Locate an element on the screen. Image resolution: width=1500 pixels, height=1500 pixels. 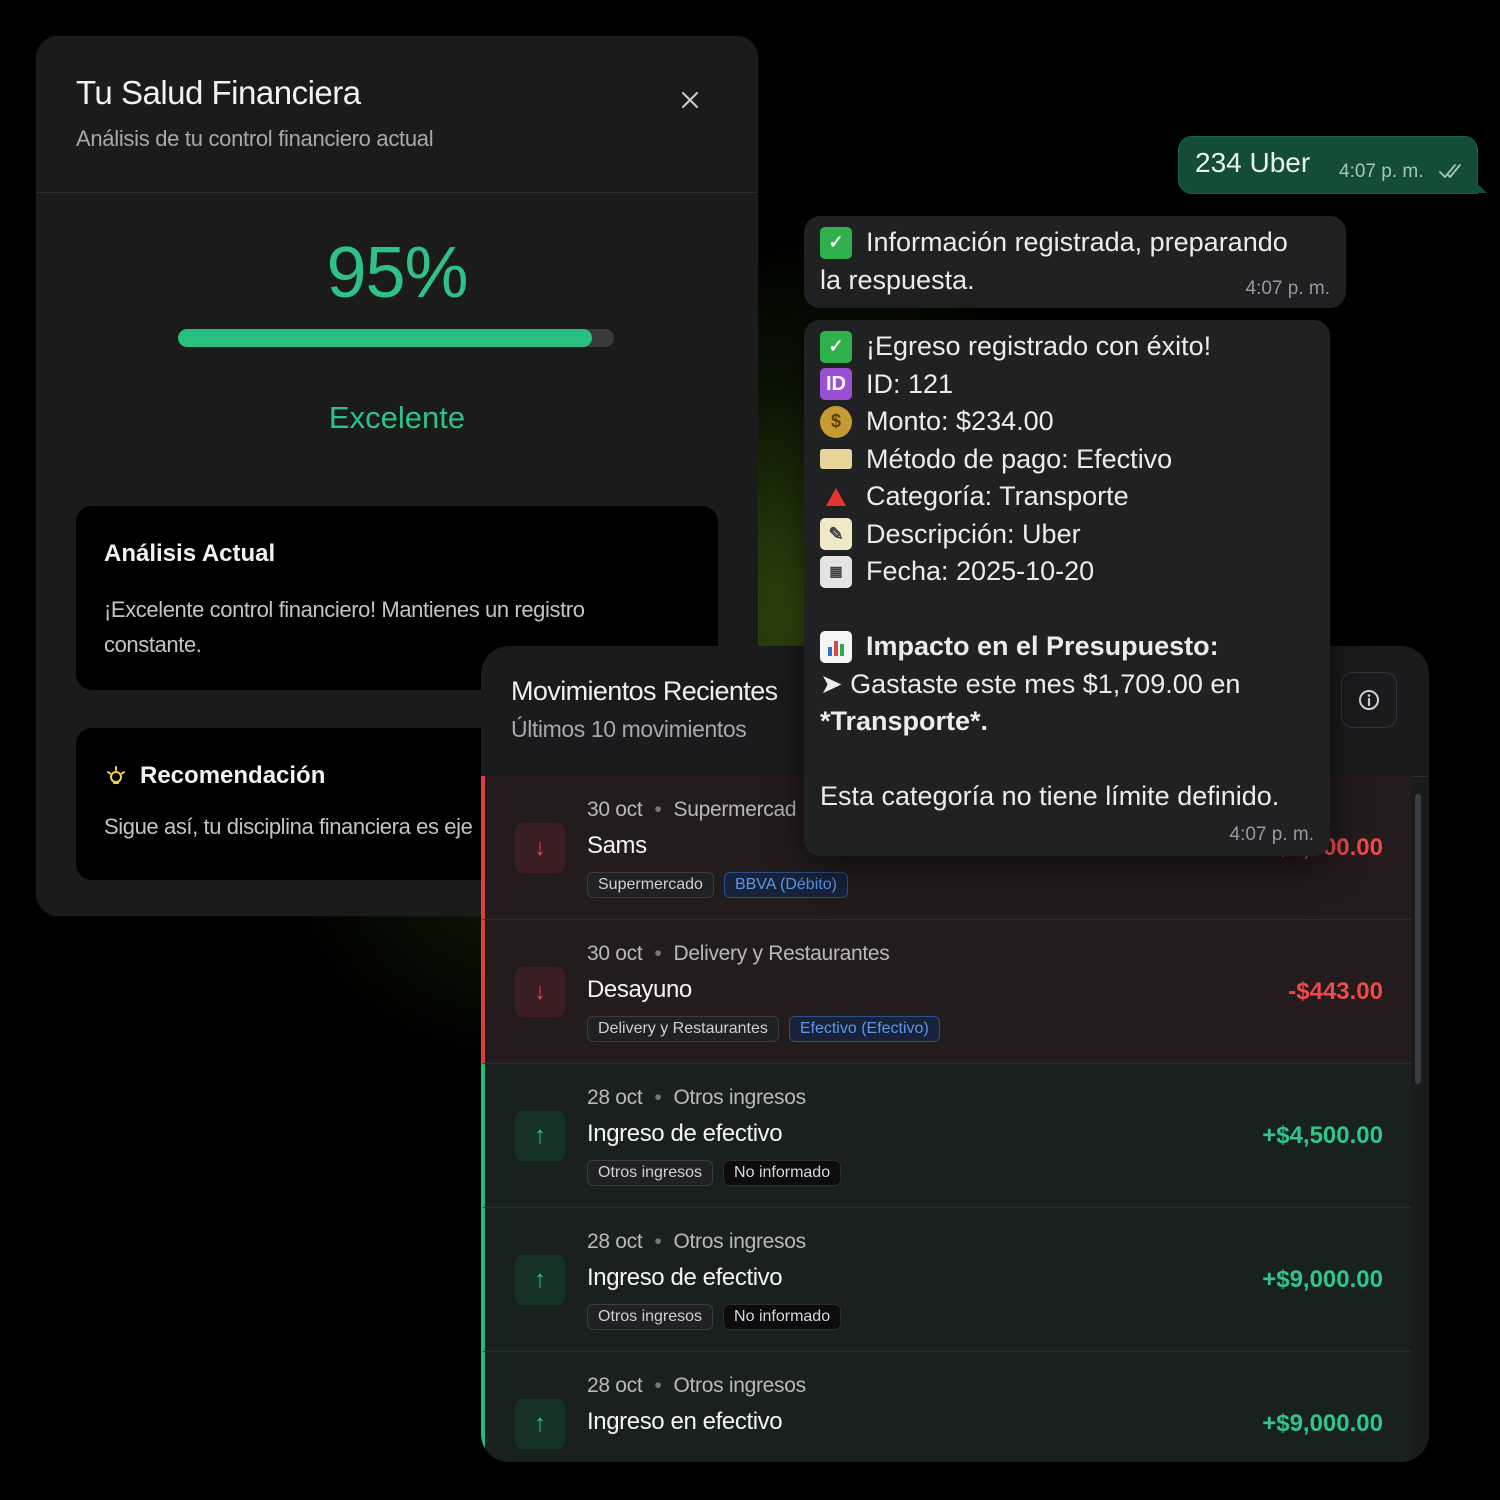
impact-line-1: ➤ Gastaste este mes $1,709.00 en is located at coordinates (1030, 683).